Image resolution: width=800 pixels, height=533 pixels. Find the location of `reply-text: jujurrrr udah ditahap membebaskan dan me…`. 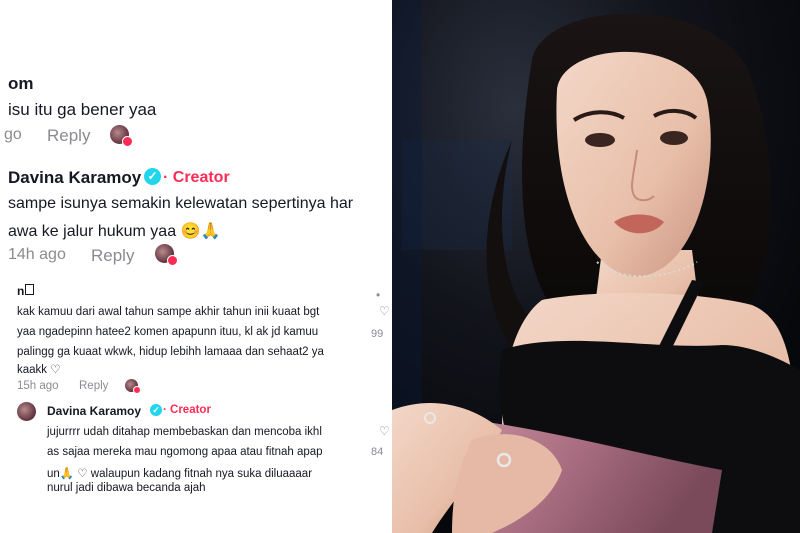

reply-text: jujurrrr udah ditahap membebaskan dan me… is located at coordinates (184, 432).